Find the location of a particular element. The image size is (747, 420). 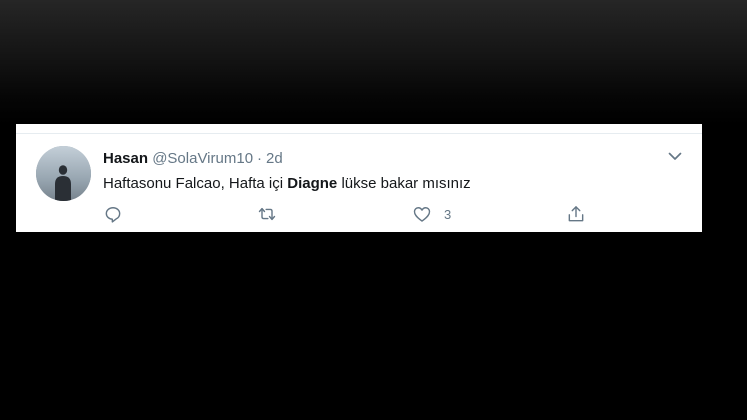

retweet-icon is located at coordinates (267, 214).